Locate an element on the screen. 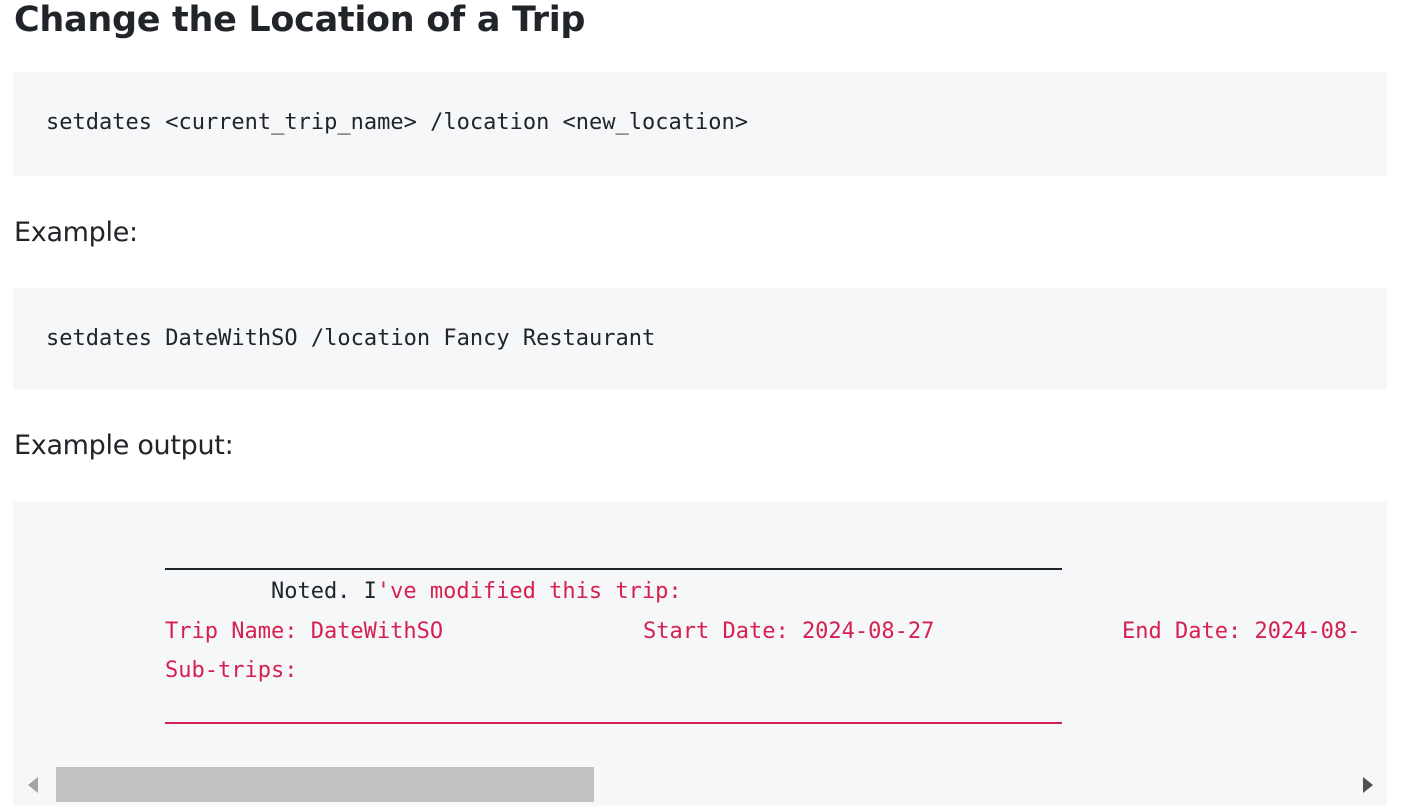  page-title: Change the Location of a Trip is located at coordinates (300, 20).